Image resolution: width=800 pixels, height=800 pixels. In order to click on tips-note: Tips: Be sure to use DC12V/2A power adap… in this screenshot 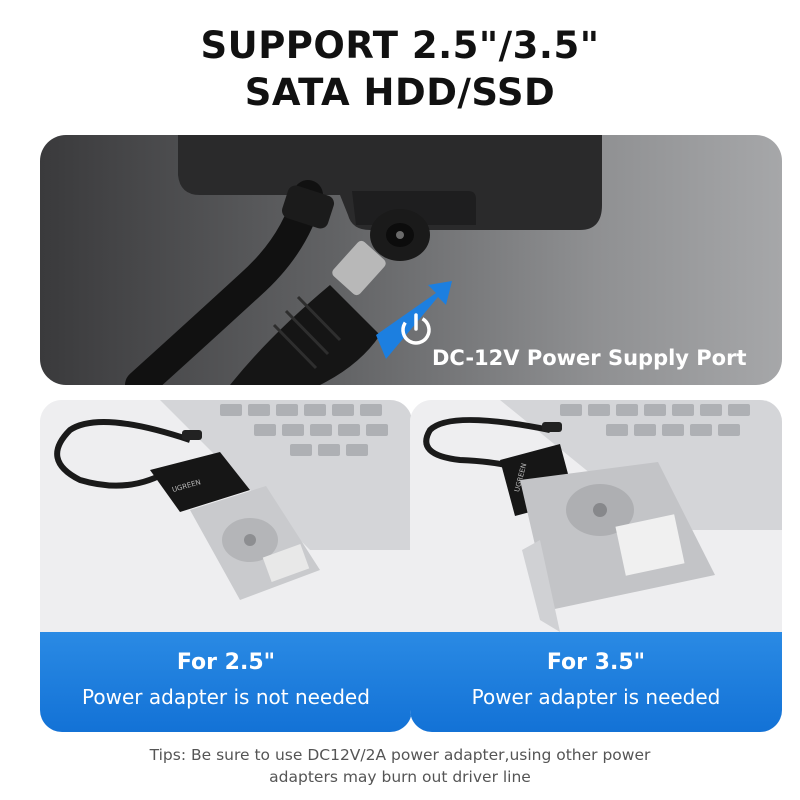, I will do `click(400, 766)`.